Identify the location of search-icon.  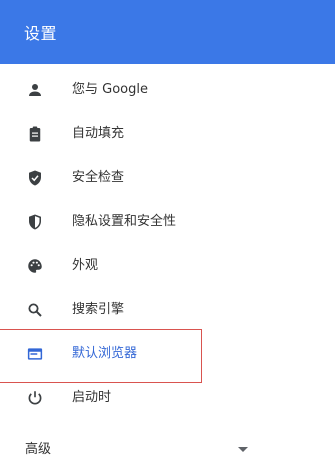
(35, 310).